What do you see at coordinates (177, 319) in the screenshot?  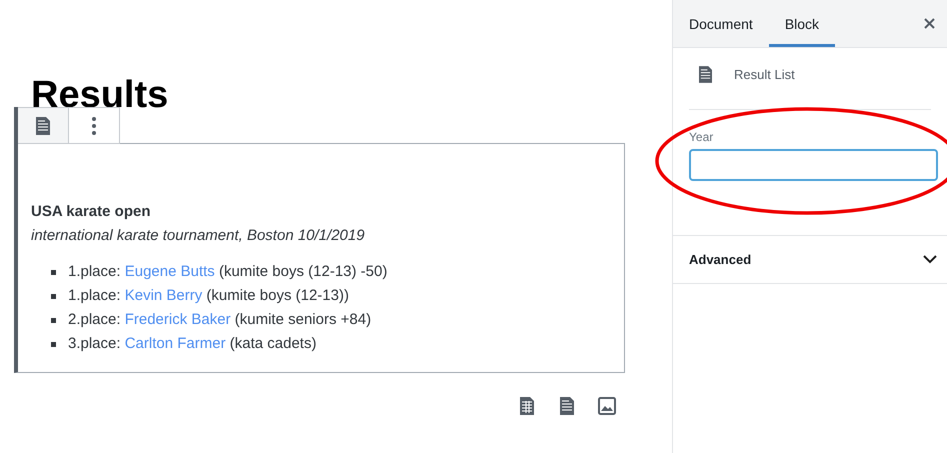 I see `athlete-link: Frederick Baker` at bounding box center [177, 319].